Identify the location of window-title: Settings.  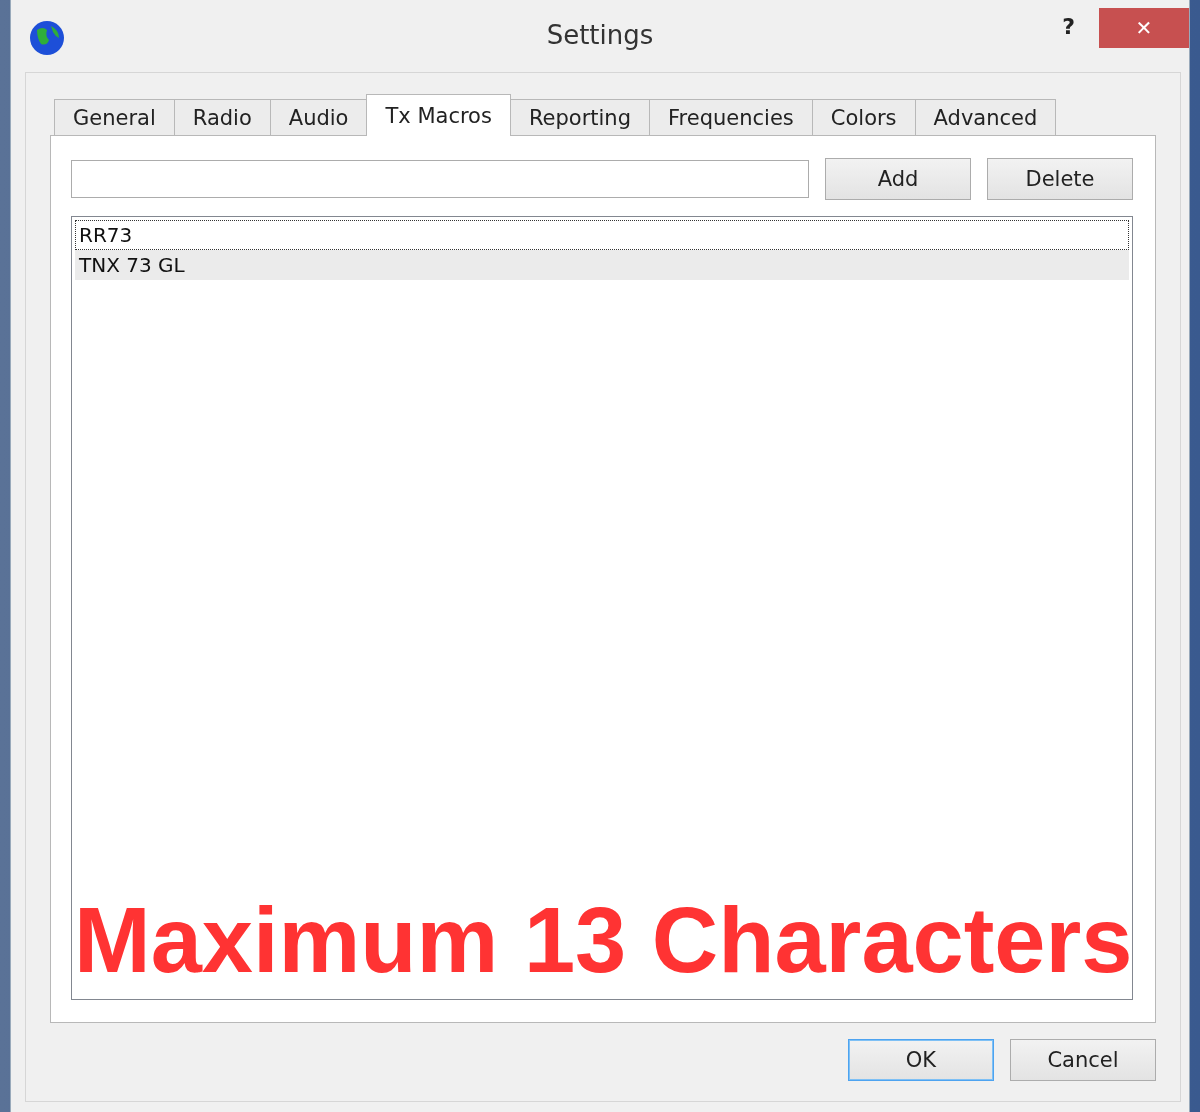
(600, 35).